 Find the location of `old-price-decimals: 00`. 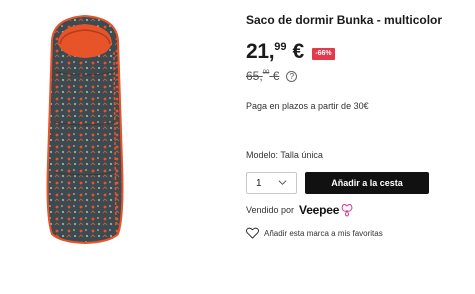

old-price-decimals: 00 is located at coordinates (266, 73).